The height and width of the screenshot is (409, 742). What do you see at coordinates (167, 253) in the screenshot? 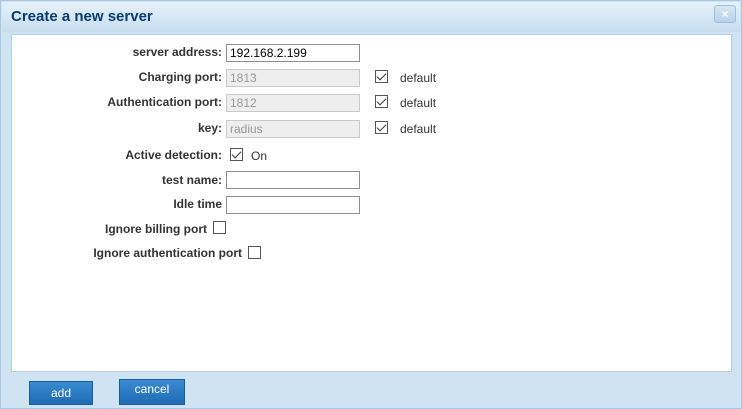
I see `ignore-auth-label: Ignore authentication port` at bounding box center [167, 253].